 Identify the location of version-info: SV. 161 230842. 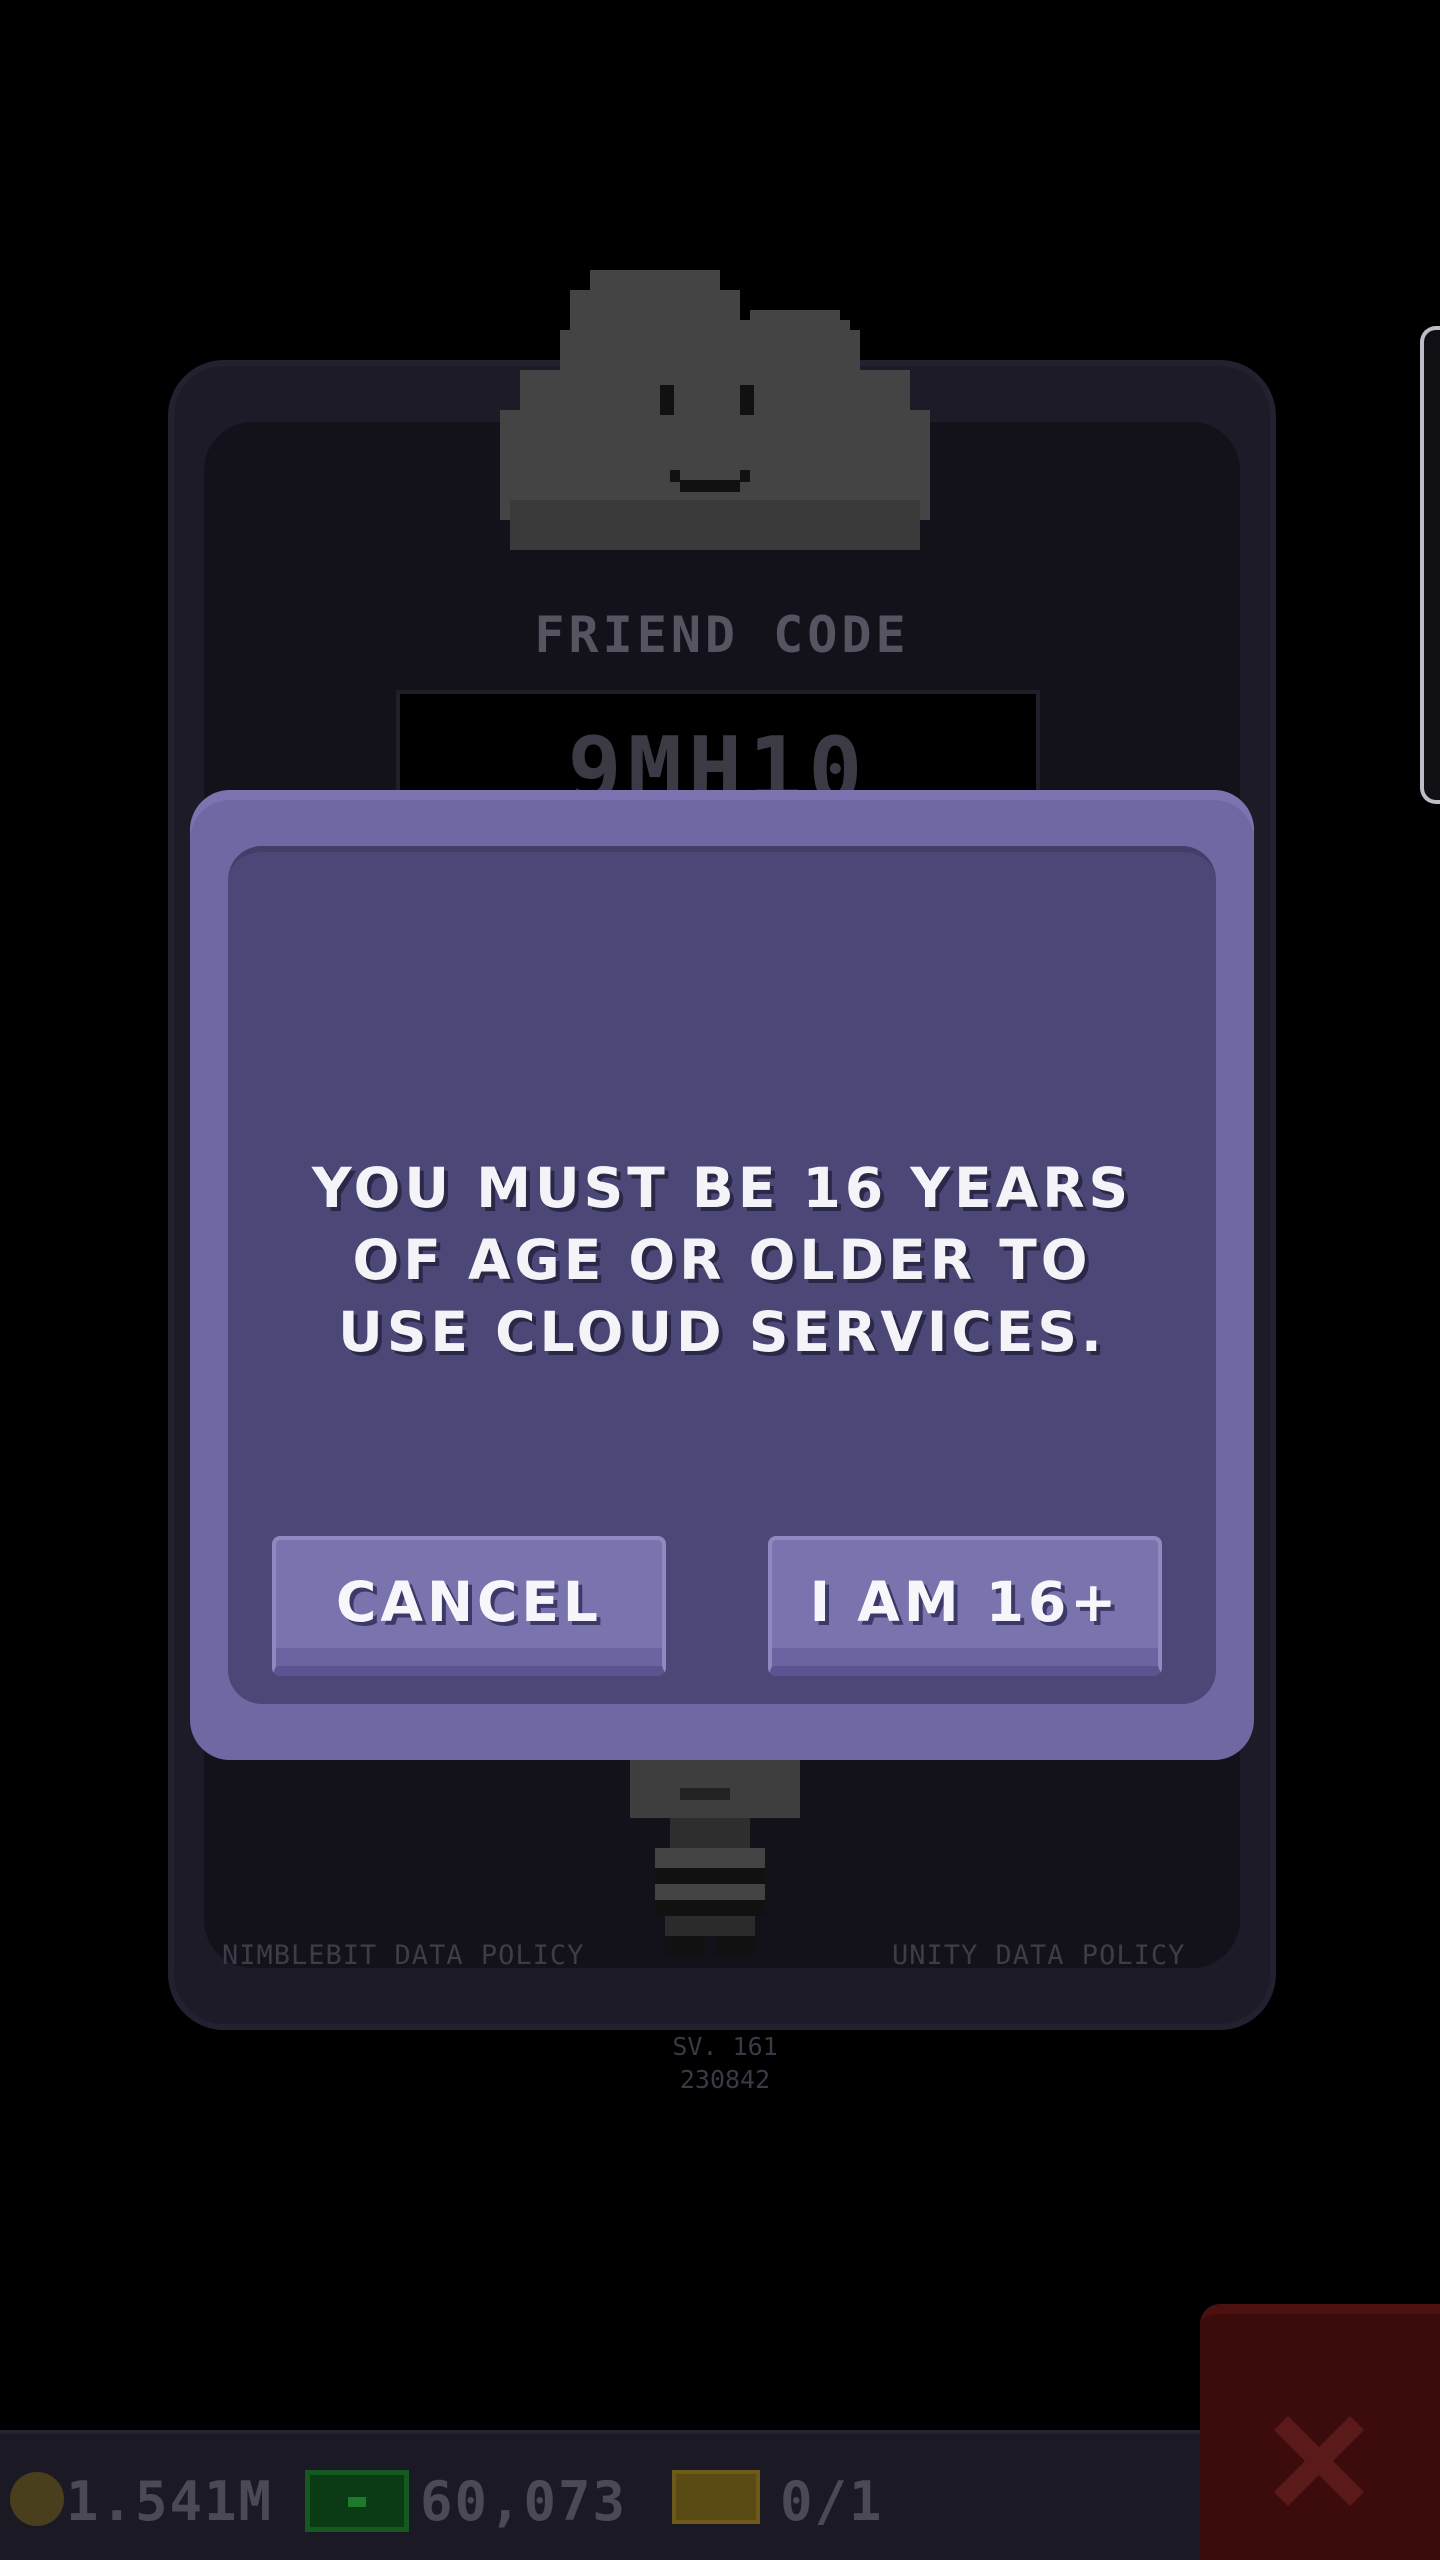
(725, 2063).